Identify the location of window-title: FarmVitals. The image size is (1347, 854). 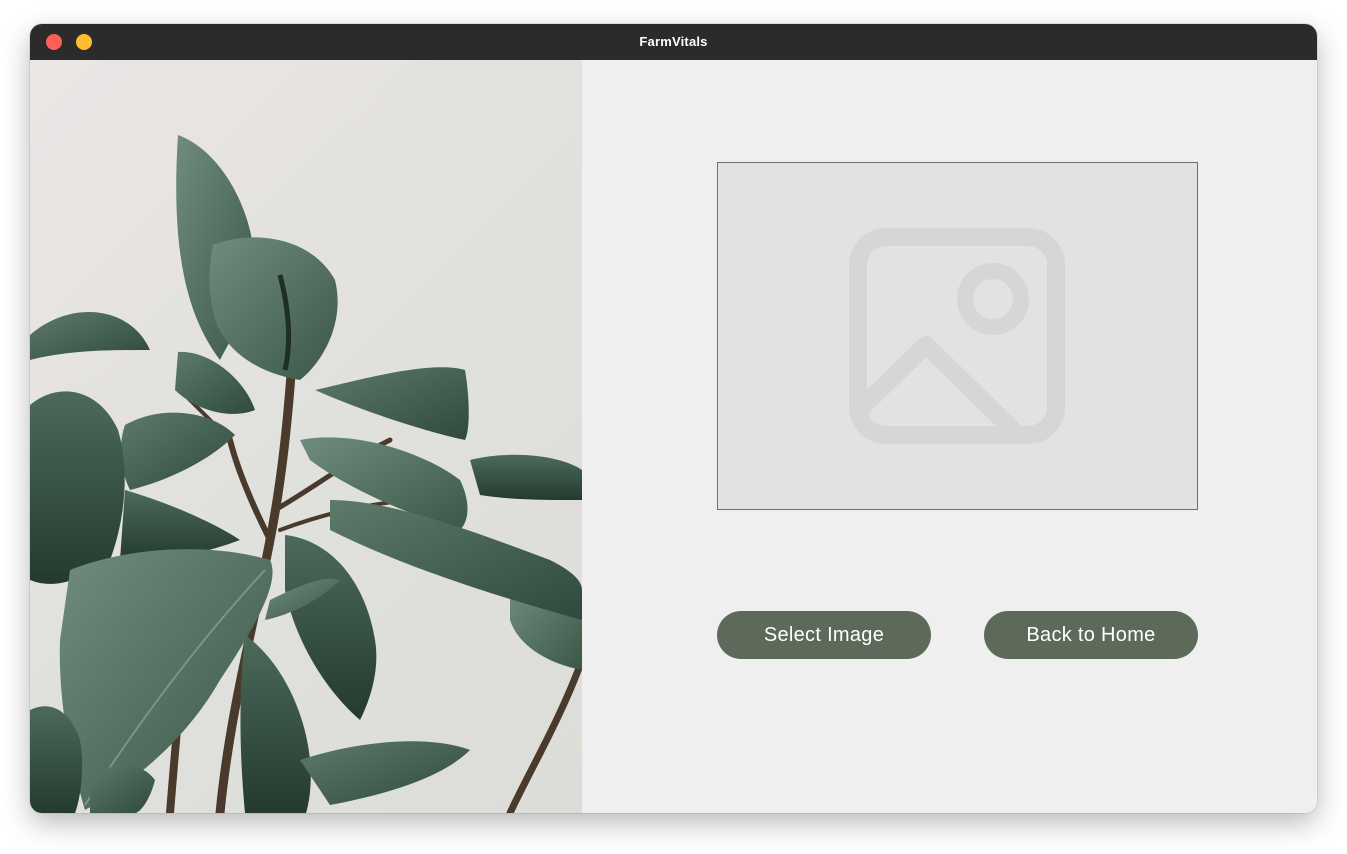
(673, 41).